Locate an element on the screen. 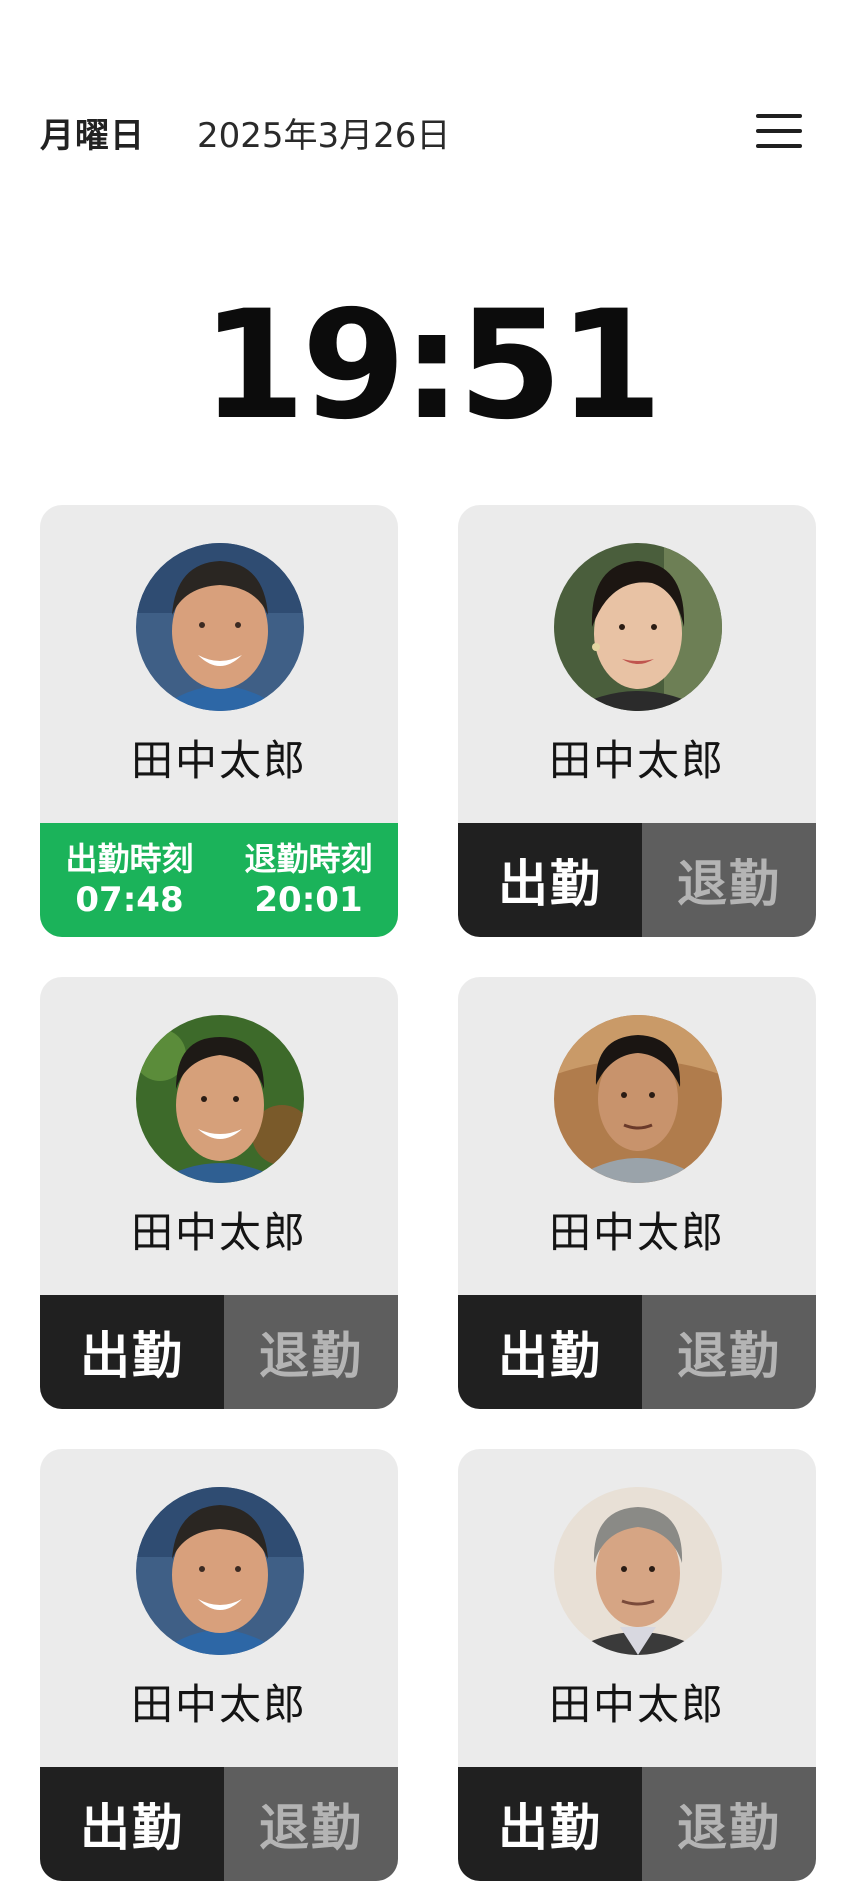 Image resolution: width=860 pixels, height=1881 pixels. header: 月曜日 2025年3月26日 is located at coordinates (430, 130).